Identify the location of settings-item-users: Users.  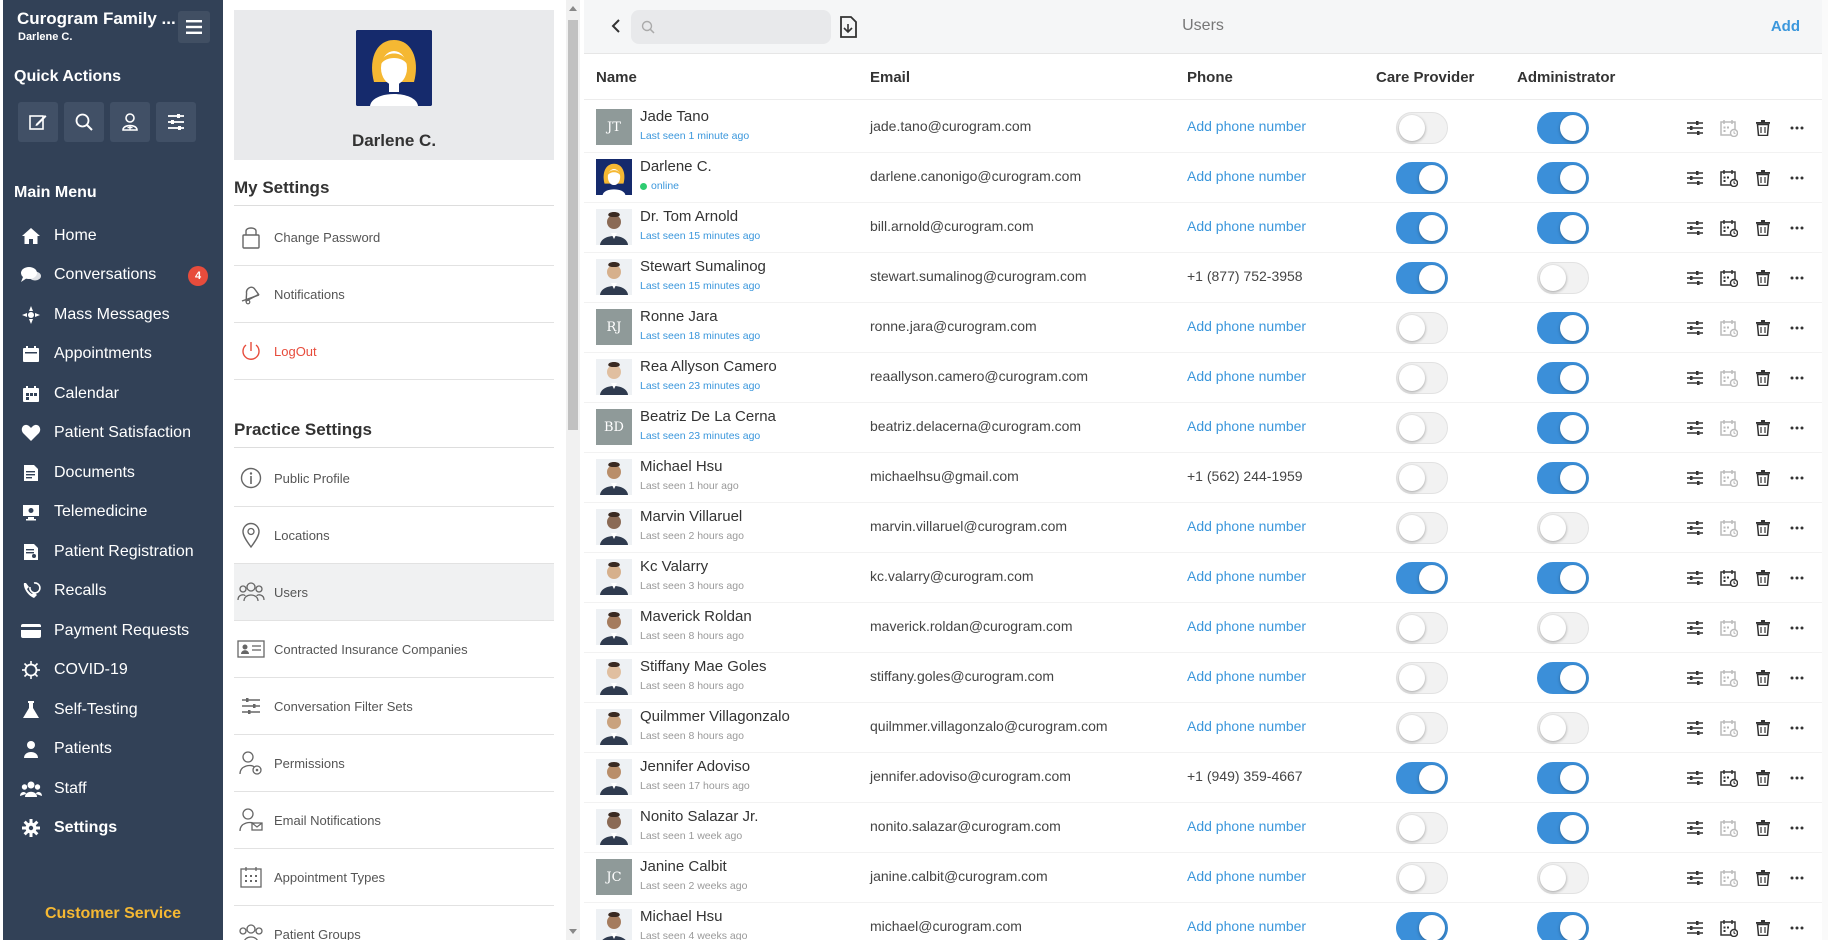
(394, 592).